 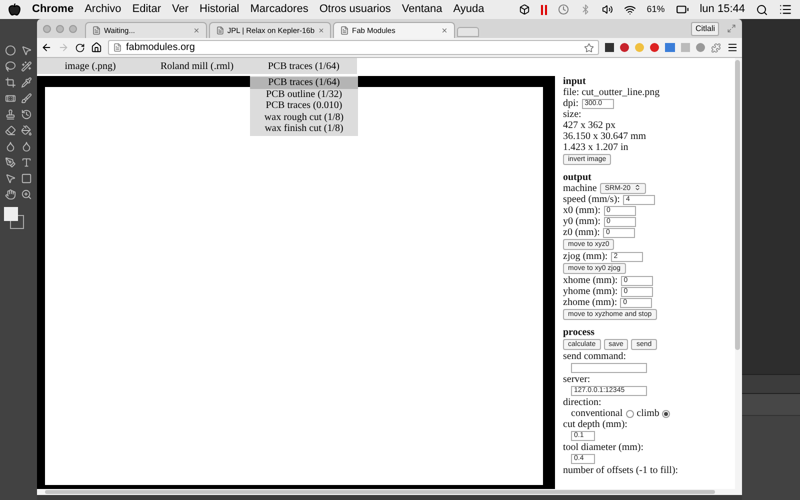 What do you see at coordinates (14, 9) in the screenshot?
I see `apple-icon` at bounding box center [14, 9].